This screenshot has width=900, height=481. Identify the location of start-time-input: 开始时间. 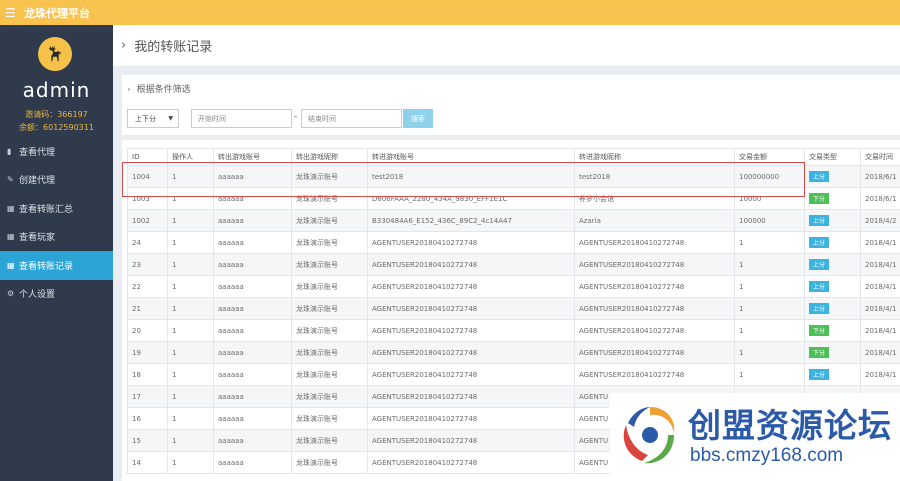
(241, 118).